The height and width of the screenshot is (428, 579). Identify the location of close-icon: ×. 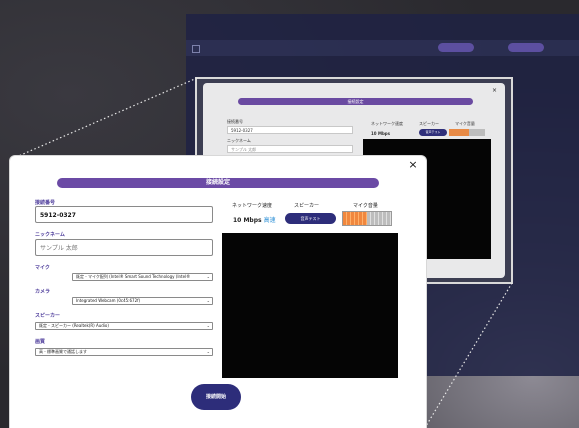
(413, 165).